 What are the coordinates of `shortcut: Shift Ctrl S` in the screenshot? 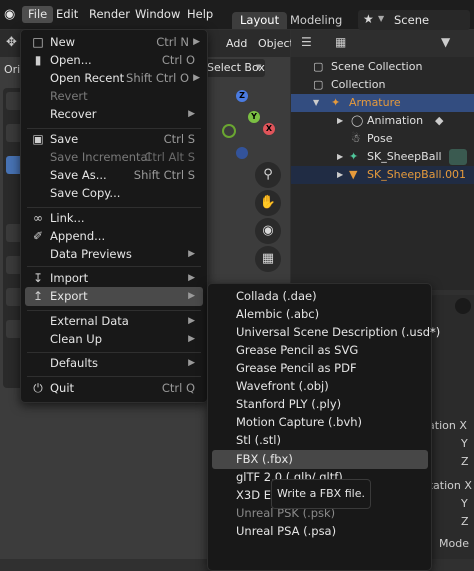 It's located at (164, 175).